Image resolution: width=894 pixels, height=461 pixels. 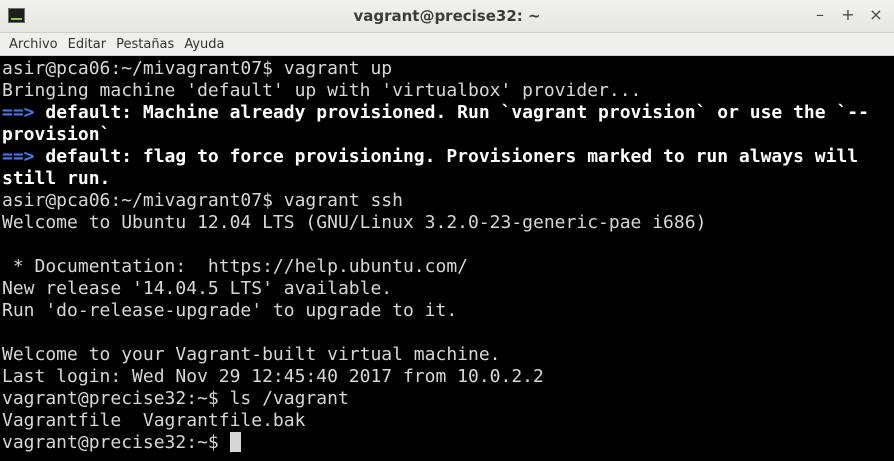 What do you see at coordinates (820, 15) in the screenshot?
I see `minimize-button: –` at bounding box center [820, 15].